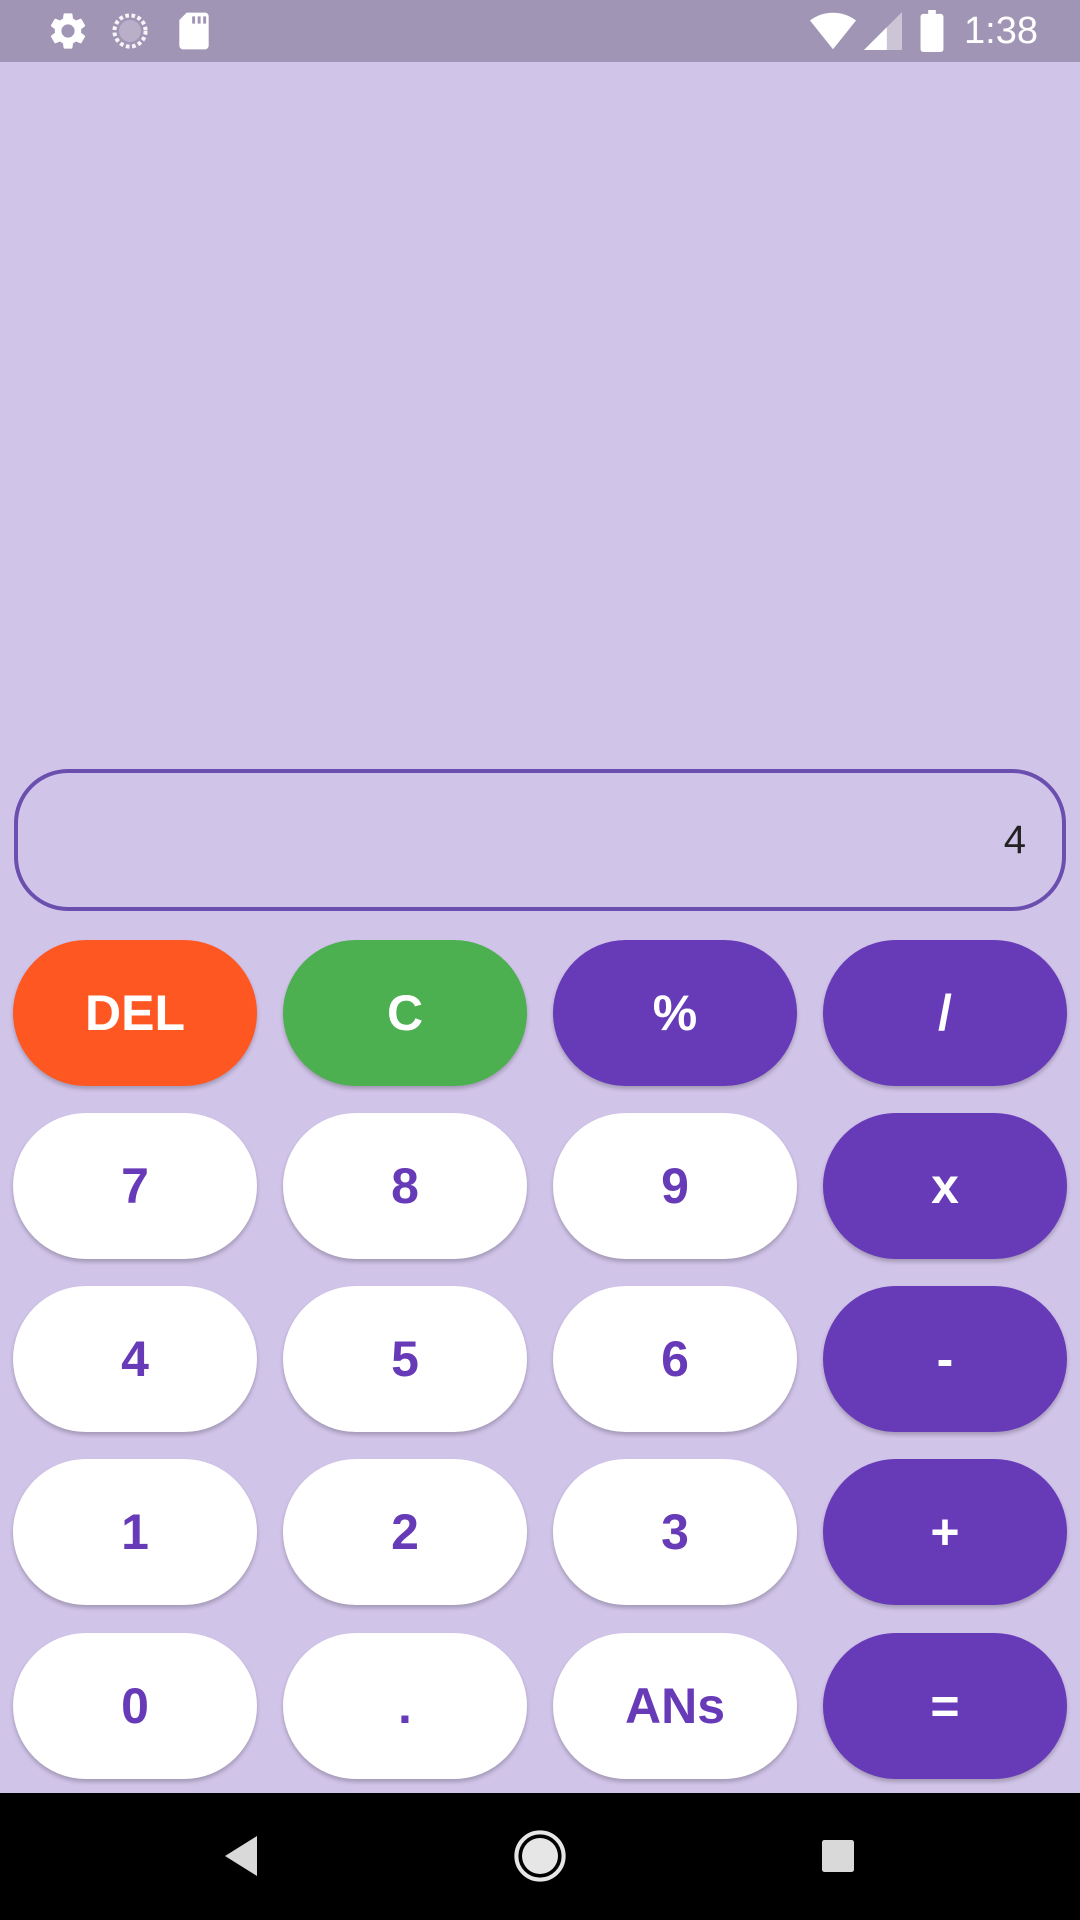  Describe the element at coordinates (68, 33) in the screenshot. I see `settings-icon` at that location.